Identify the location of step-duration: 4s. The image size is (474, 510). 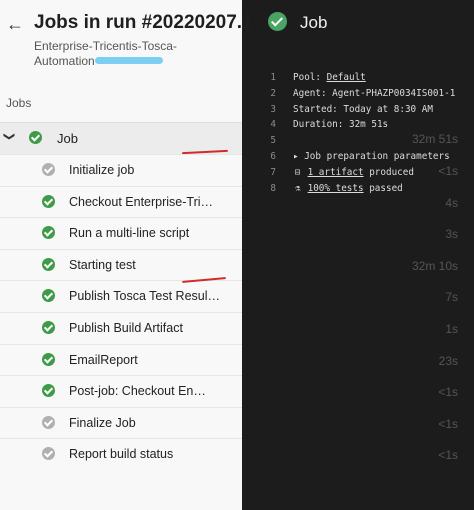
(451, 202).